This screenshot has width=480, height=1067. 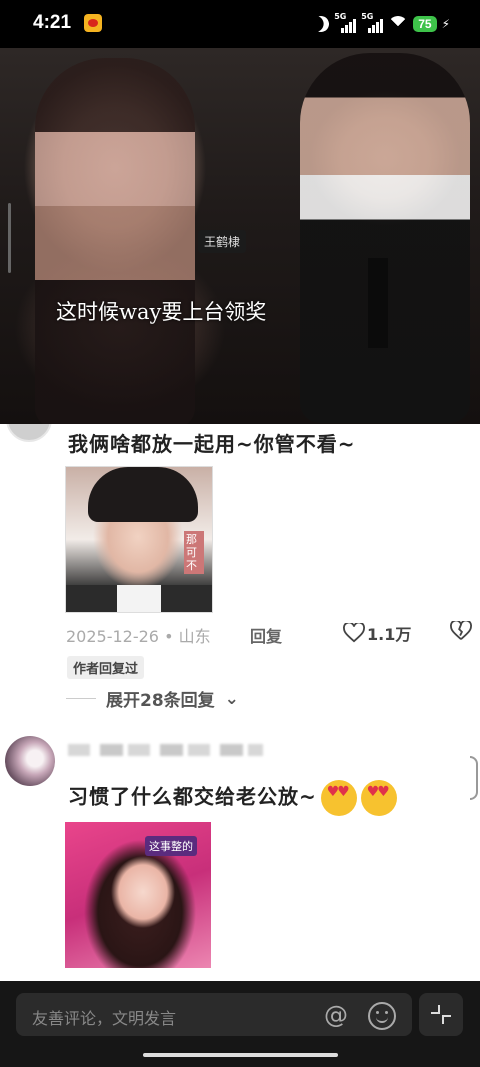 I want to click on comment-text: 习惯了什么都交给老公放~, so click(x=232, y=798).